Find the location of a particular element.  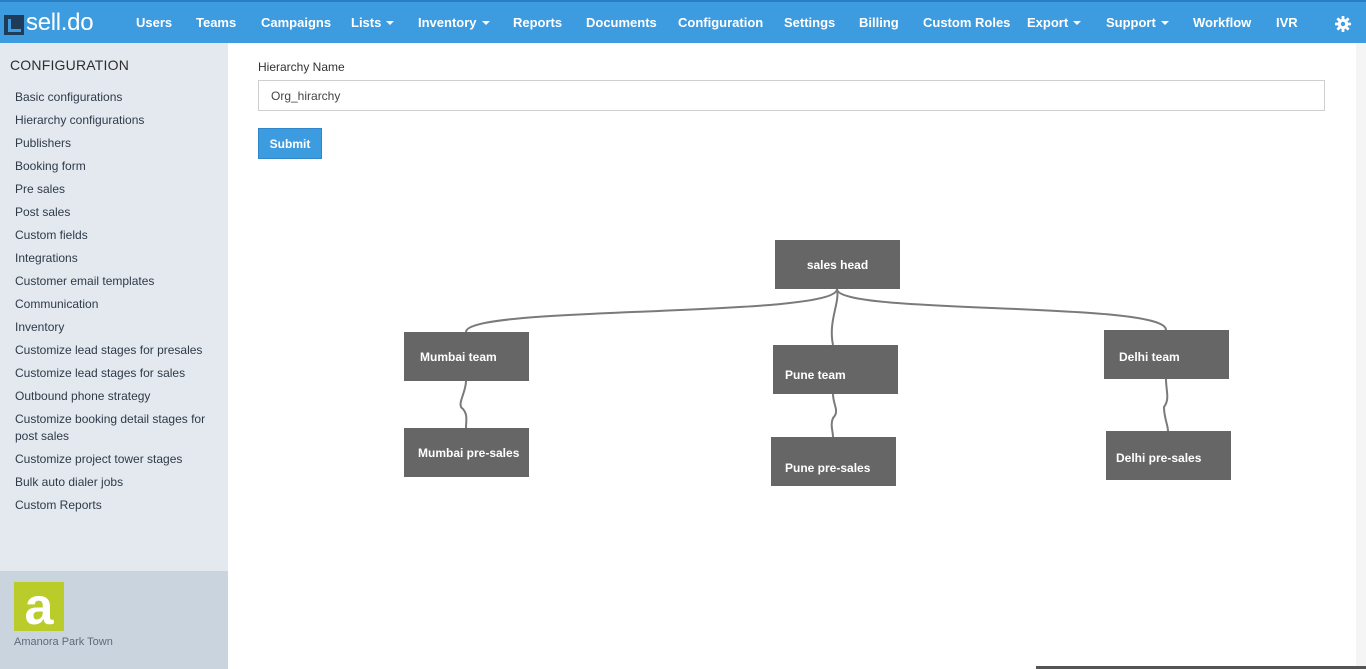

connector-mumbai-presales is located at coordinates (463, 404).